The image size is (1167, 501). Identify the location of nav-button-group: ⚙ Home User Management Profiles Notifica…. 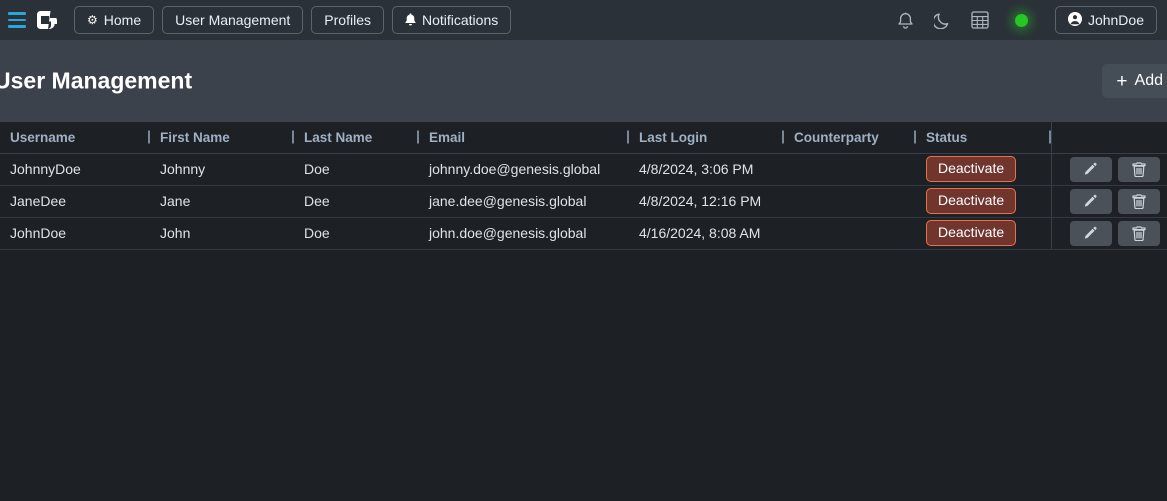
(293, 20).